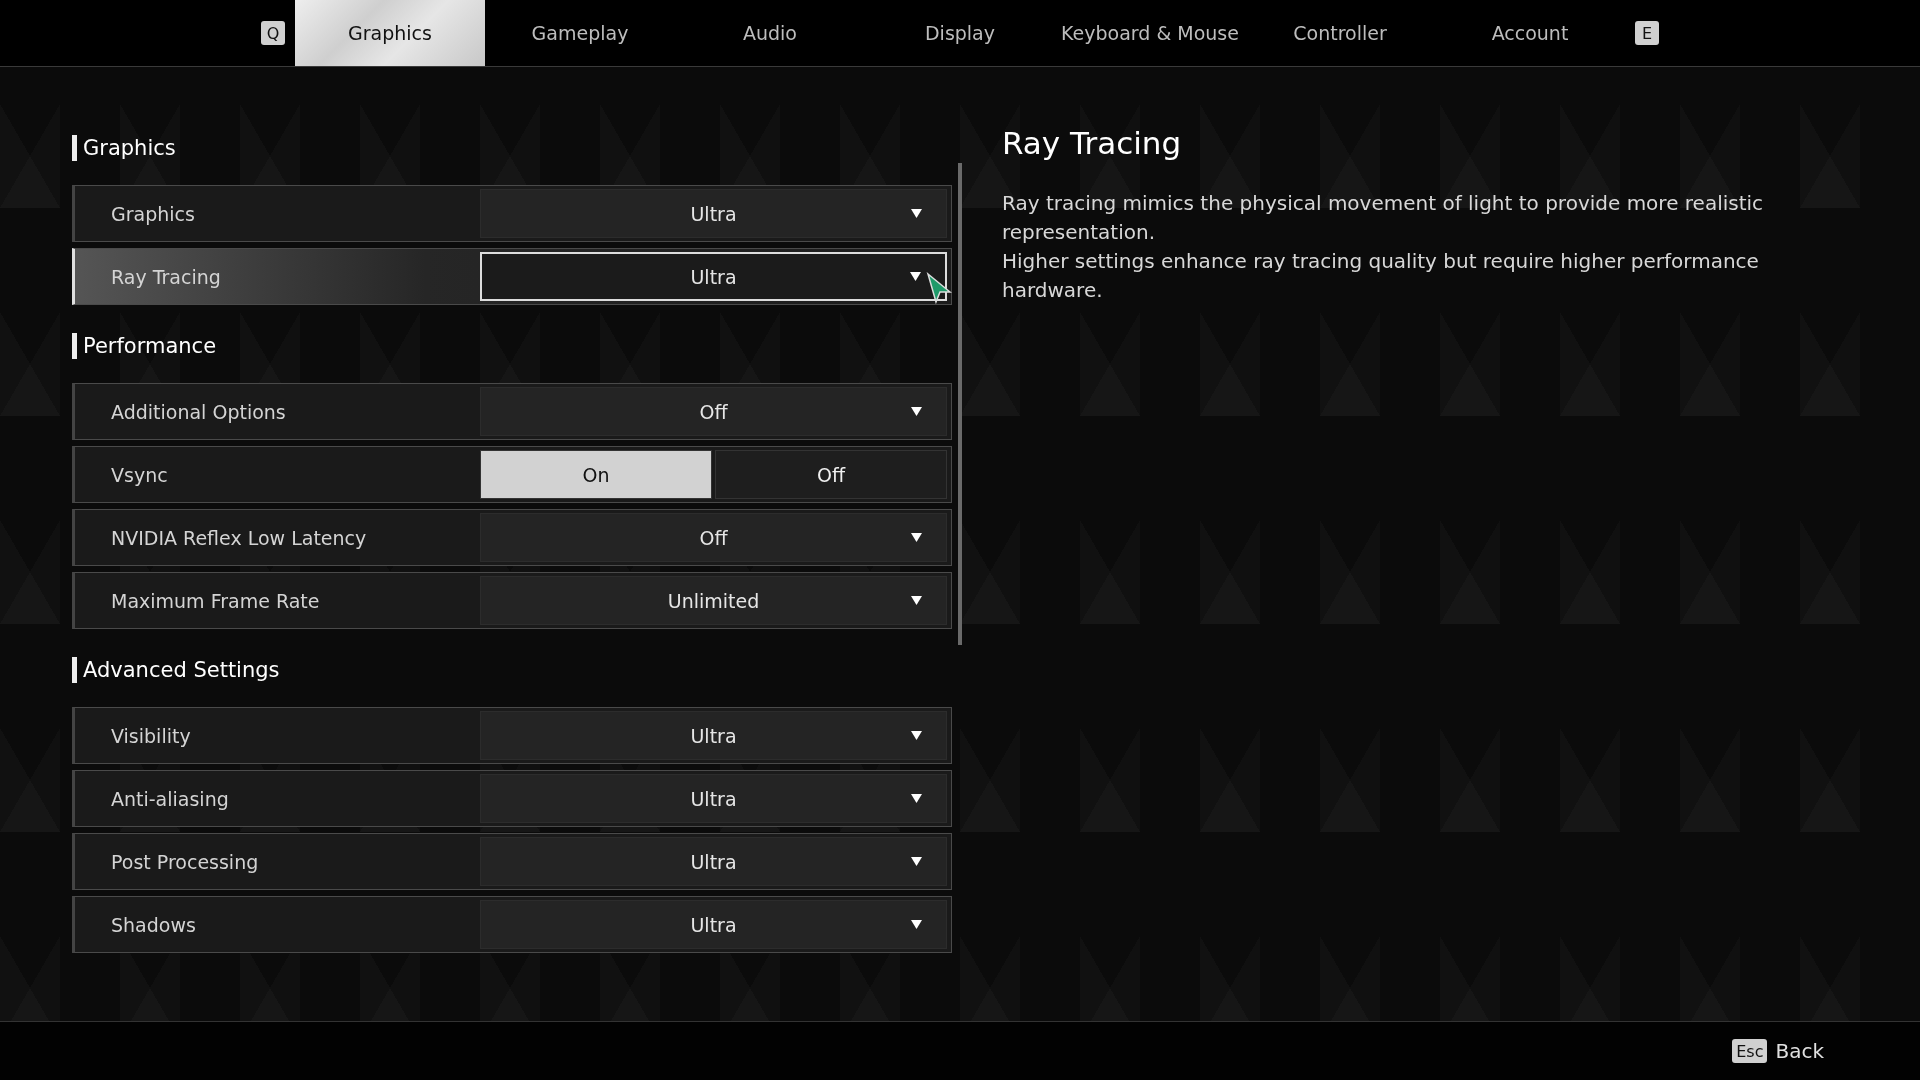  I want to click on esc-key: Esc, so click(1750, 1051).